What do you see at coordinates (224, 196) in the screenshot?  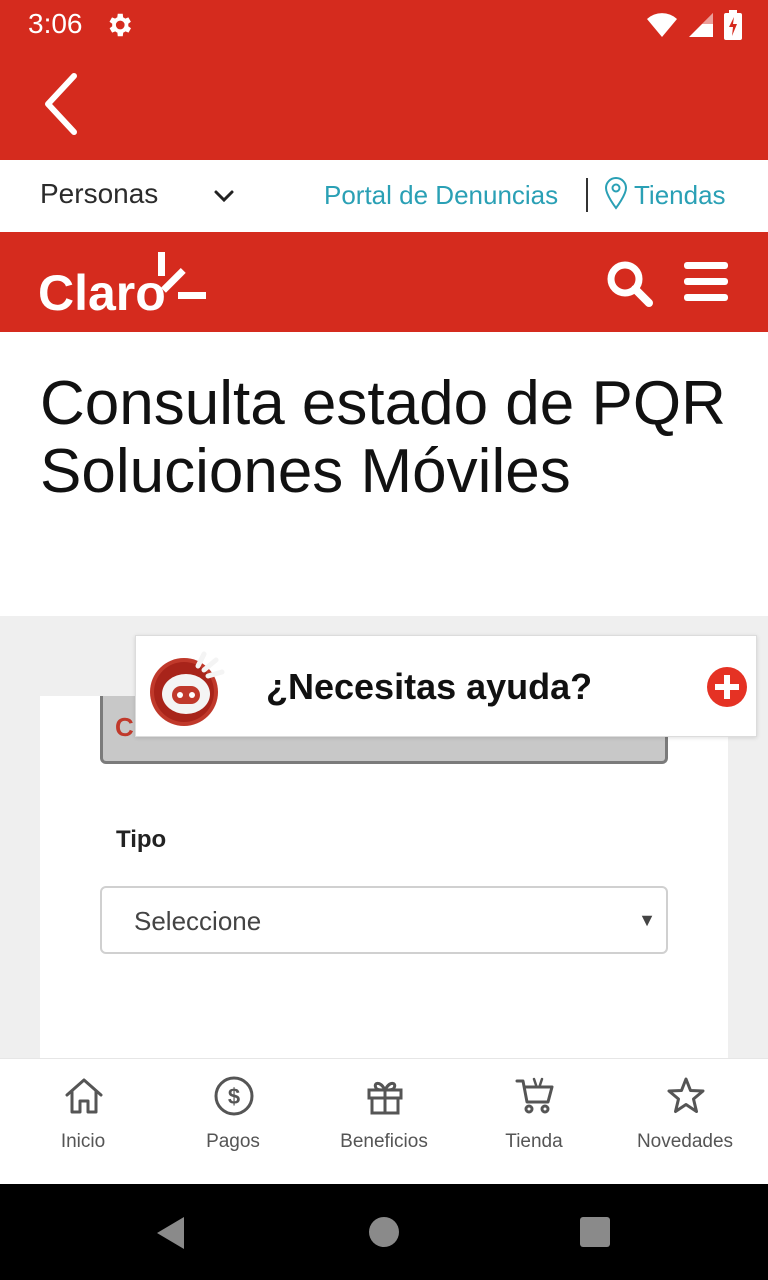 I see `chevron-down-icon` at bounding box center [224, 196].